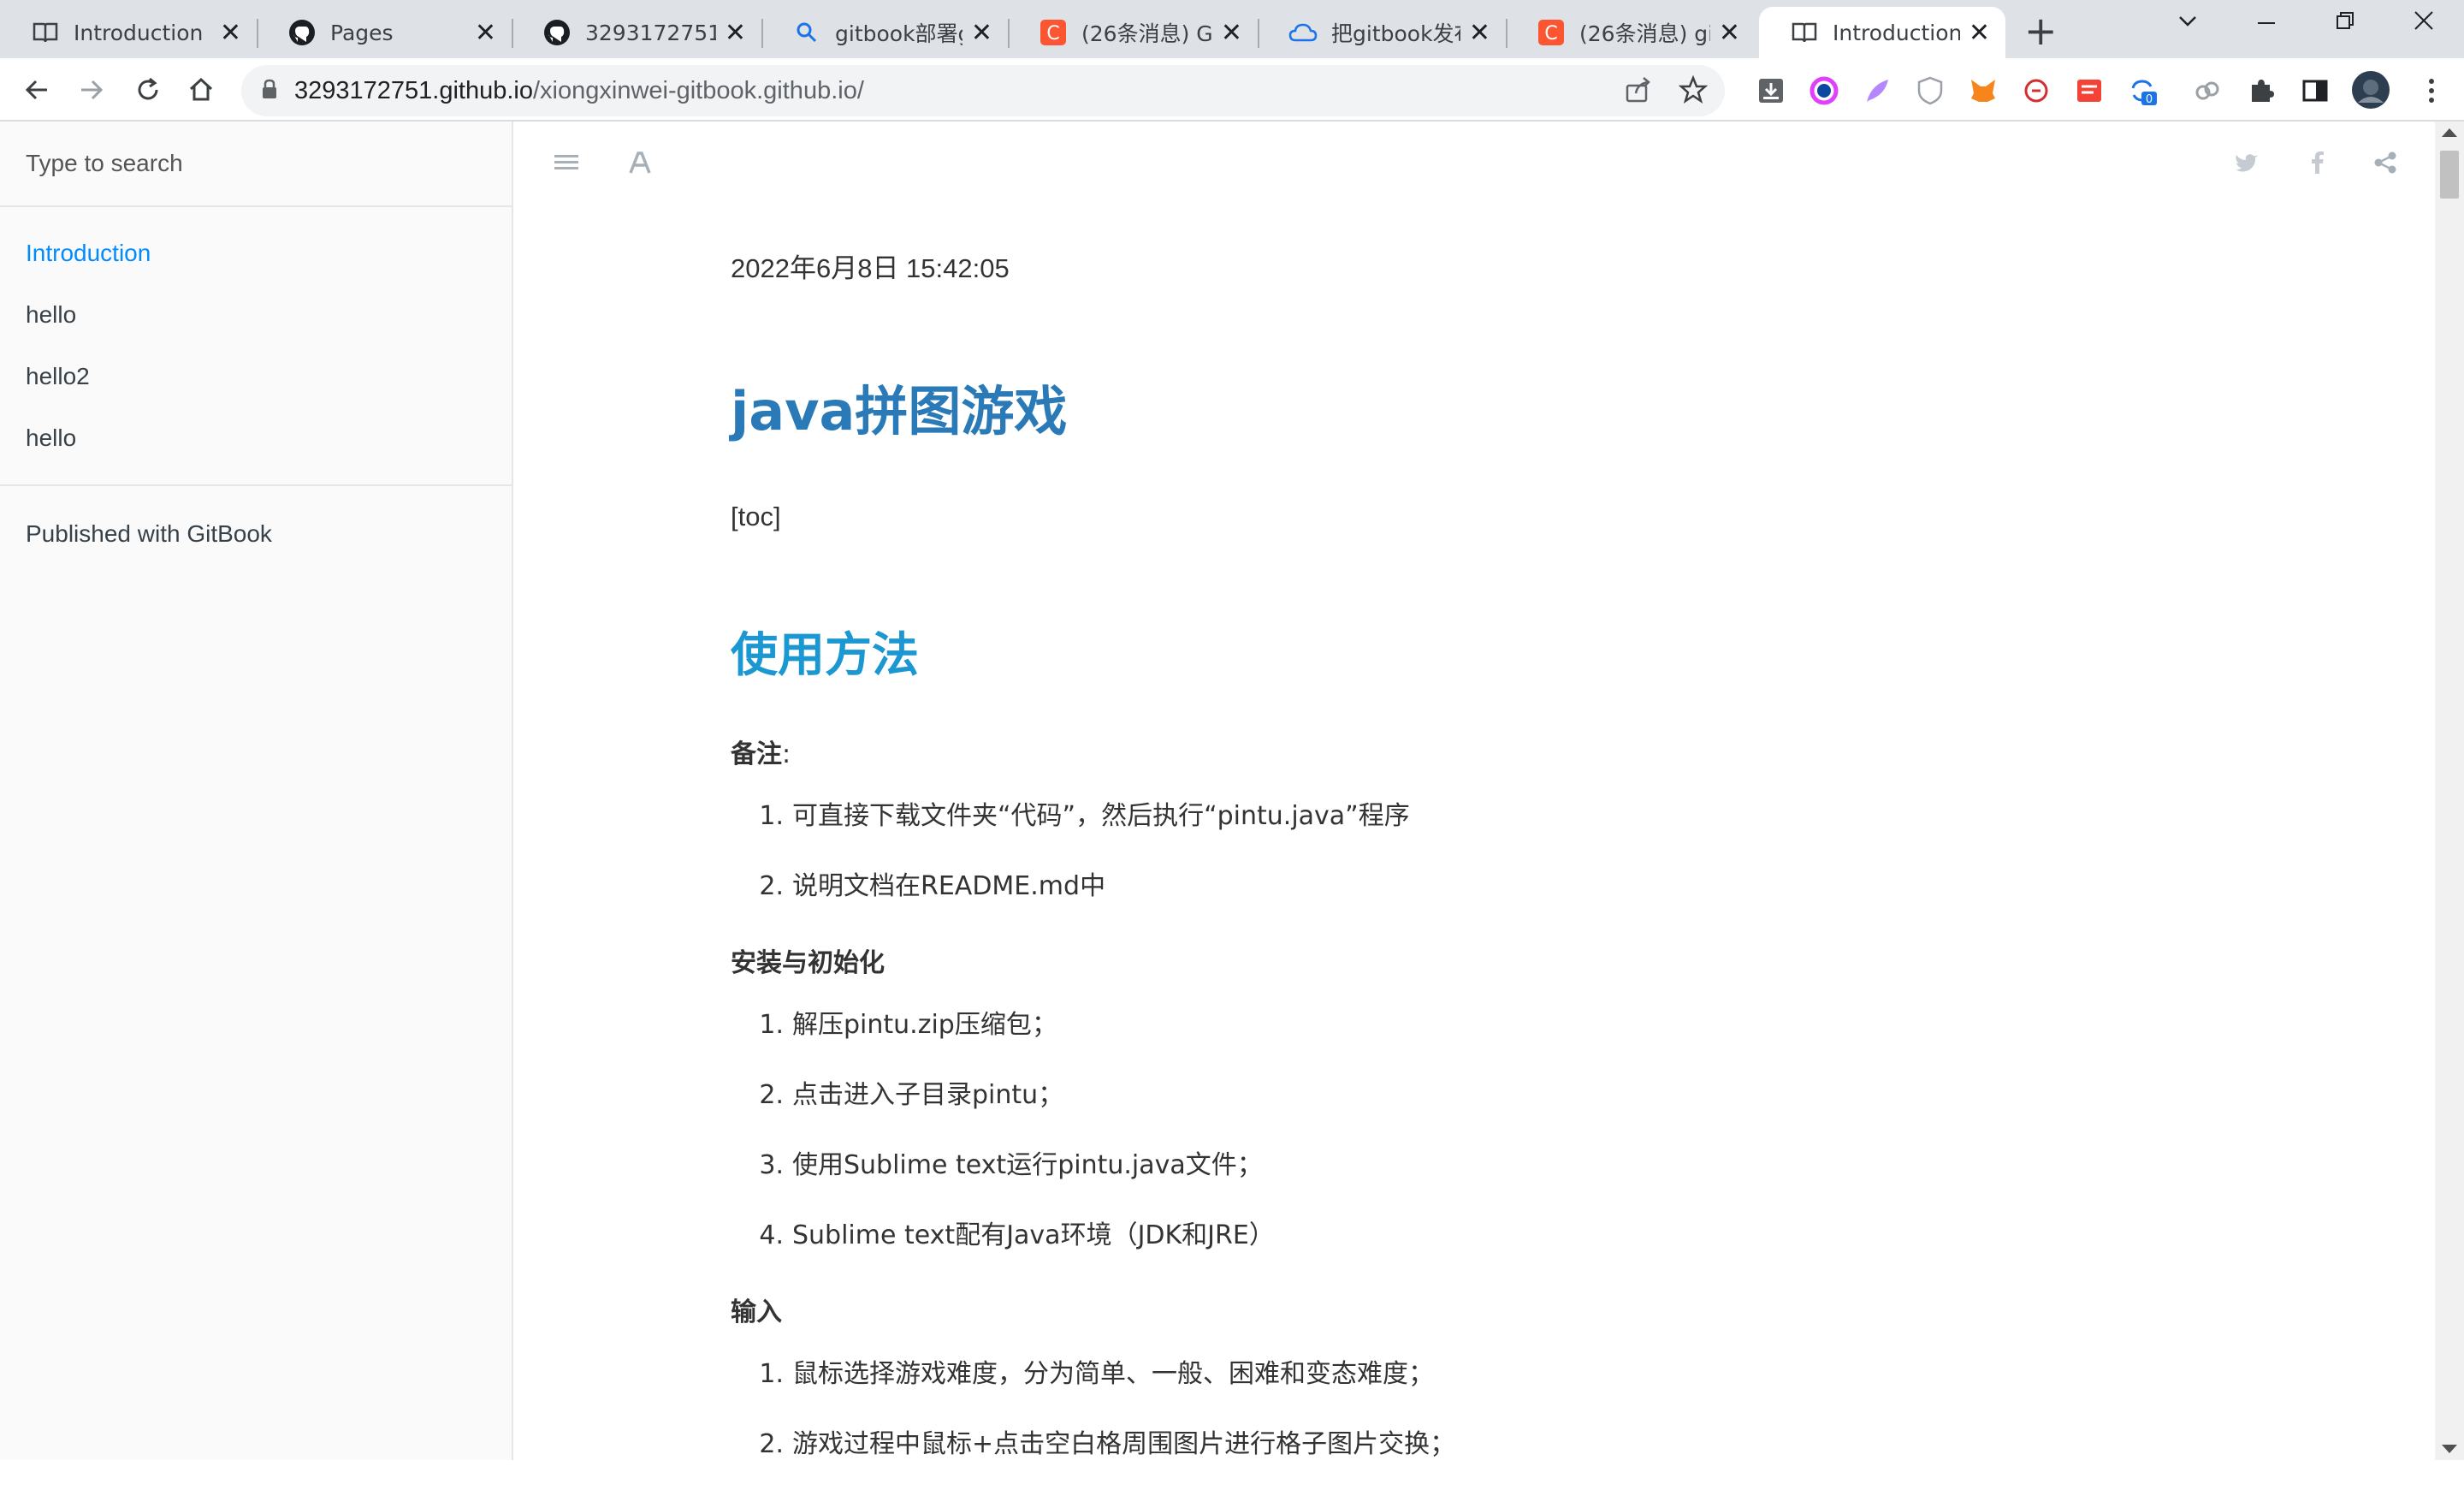  What do you see at coordinates (413, 90) in the screenshot?
I see `url-host: 3293172751.github.io` at bounding box center [413, 90].